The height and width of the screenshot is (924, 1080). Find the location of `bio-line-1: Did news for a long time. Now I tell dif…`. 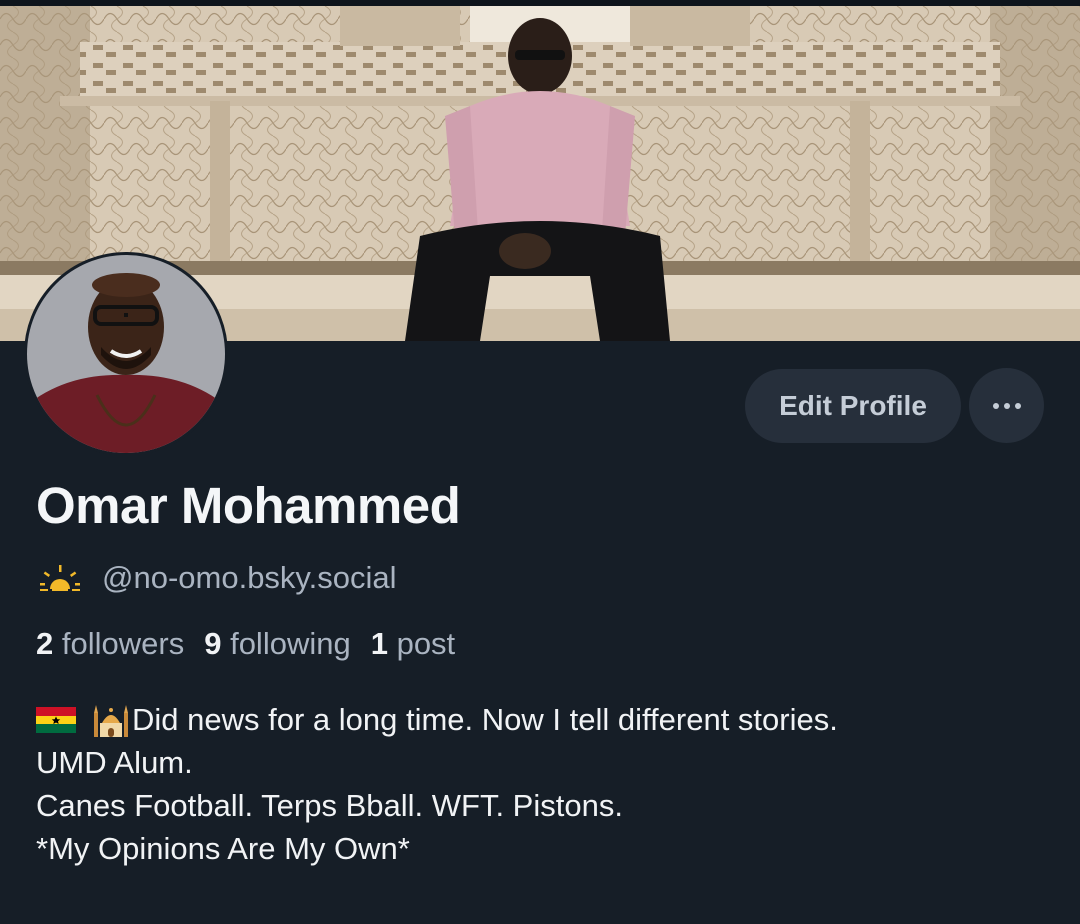

bio-line-1: Did news for a long time. Now I tell dif… is located at coordinates (485, 719).